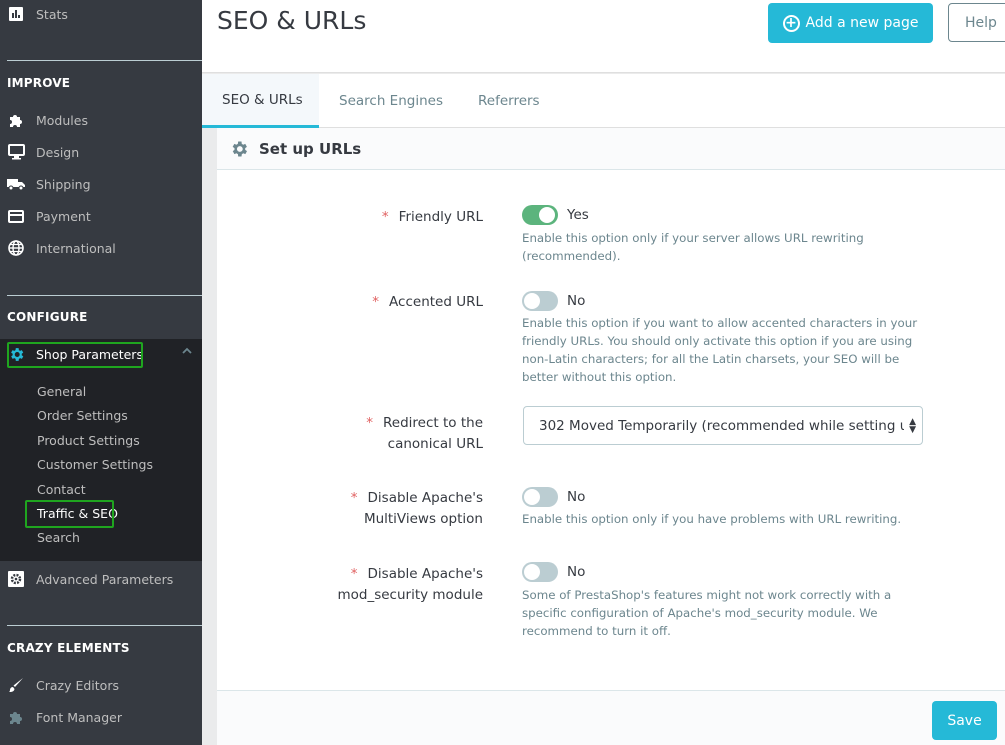 This screenshot has height=745, width=1005. Describe the element at coordinates (976, 22) in the screenshot. I see `help-button: Help` at that location.